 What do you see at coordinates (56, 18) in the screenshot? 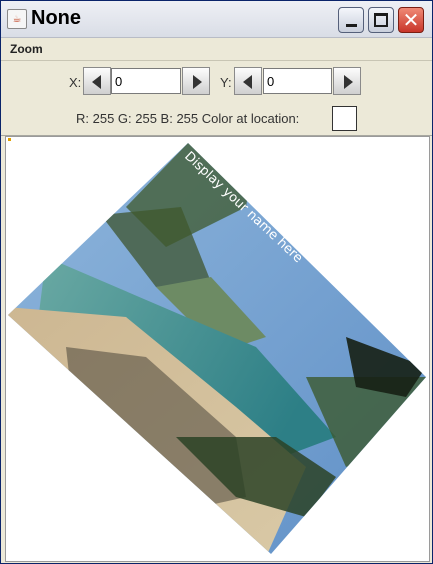
I see `window-title: None` at bounding box center [56, 18].